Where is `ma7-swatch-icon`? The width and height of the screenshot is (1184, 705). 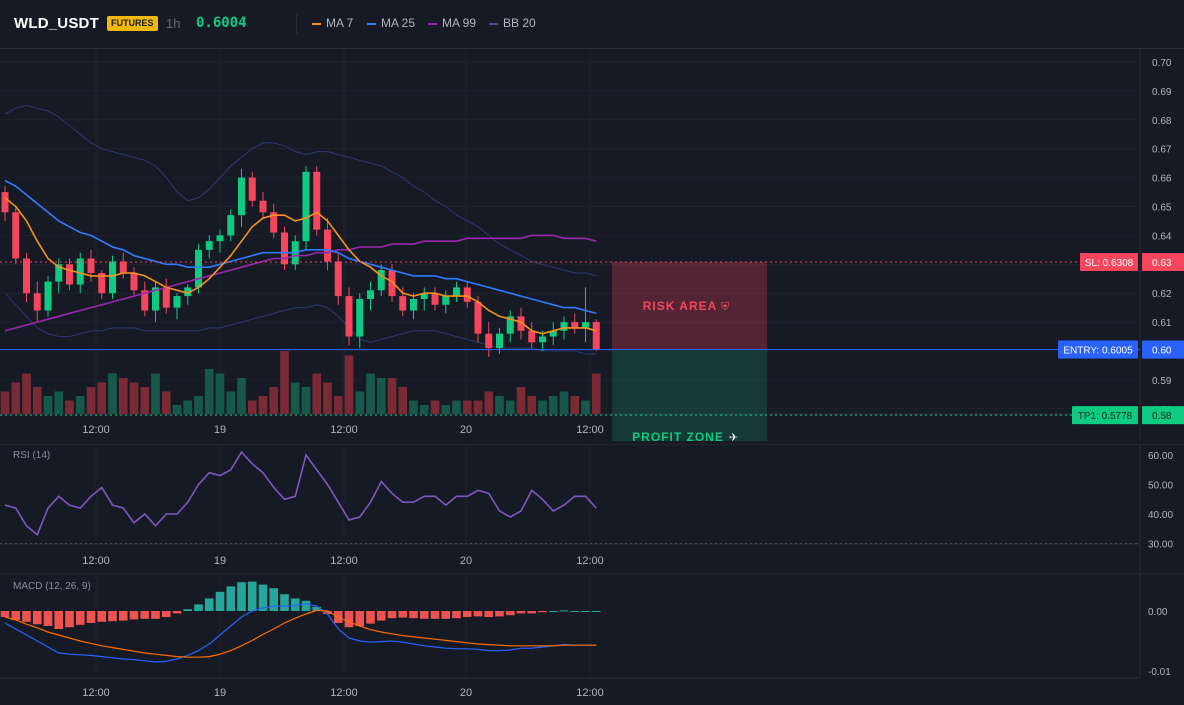 ma7-swatch-icon is located at coordinates (316, 23).